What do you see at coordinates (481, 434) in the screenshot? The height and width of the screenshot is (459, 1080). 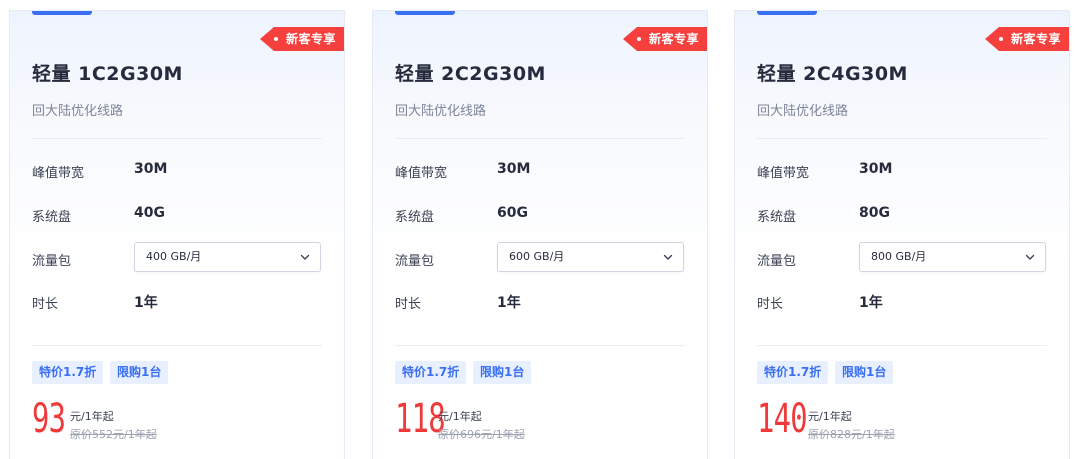 I see `original-price: 原价696元/1年起` at bounding box center [481, 434].